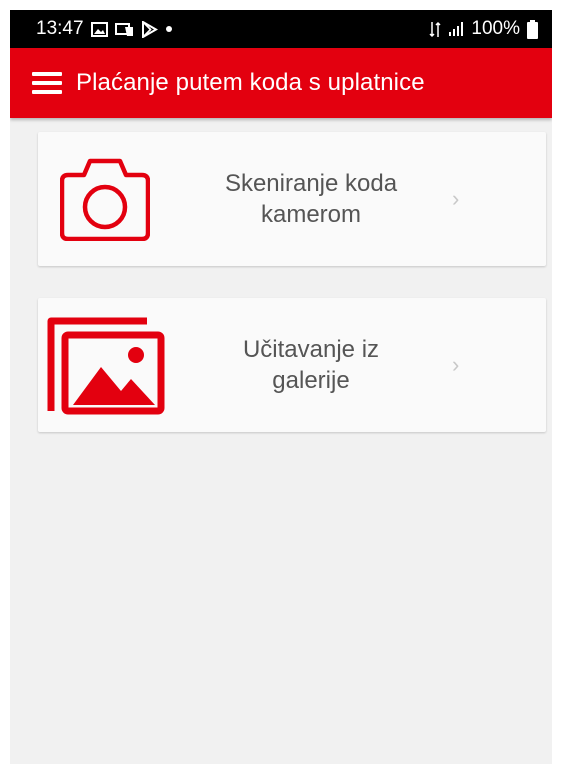 The height and width of the screenshot is (764, 562). I want to click on scan-option-label-line2: kamerom, so click(311, 214).